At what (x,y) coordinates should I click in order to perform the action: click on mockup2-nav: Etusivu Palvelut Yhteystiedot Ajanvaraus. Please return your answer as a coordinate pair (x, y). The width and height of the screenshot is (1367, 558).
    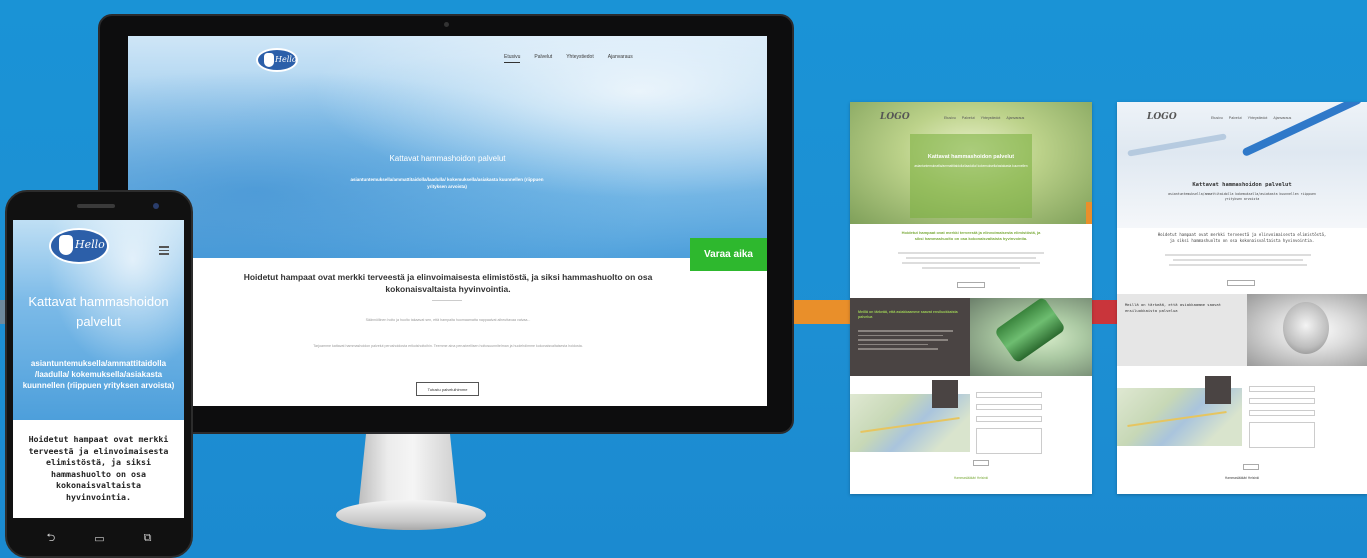
    Looking at the image, I should click on (1251, 118).